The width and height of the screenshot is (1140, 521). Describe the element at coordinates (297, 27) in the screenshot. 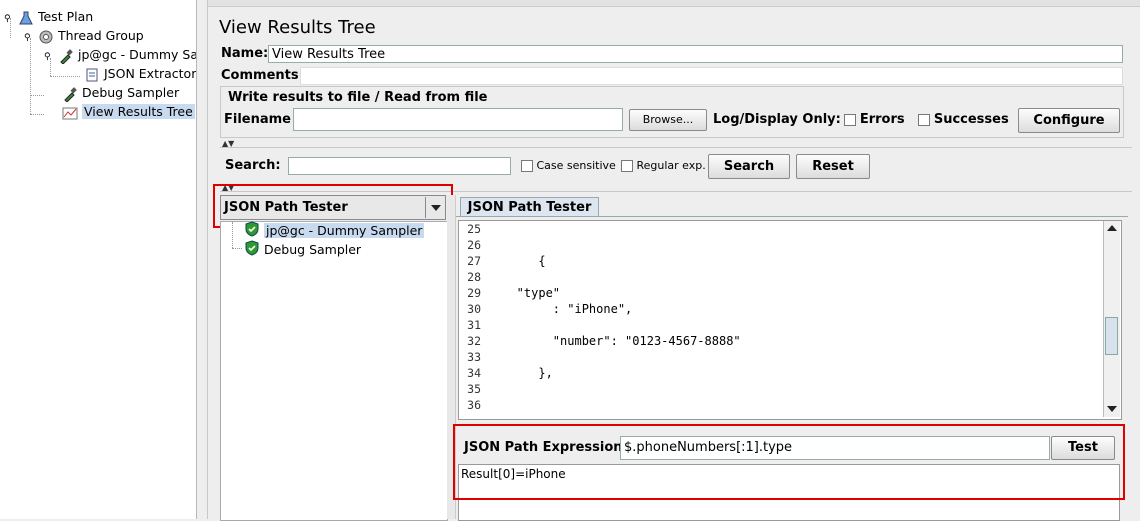

I see `page-title: View Results Tree` at that location.